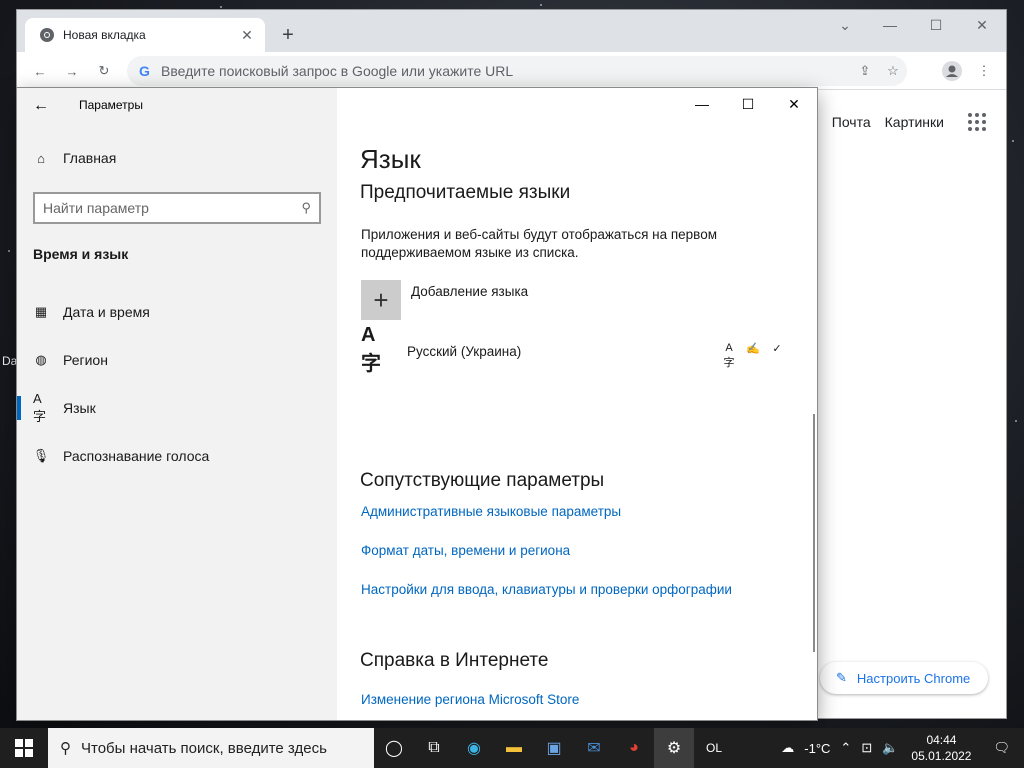 The width and height of the screenshot is (1024, 768). I want to click on mail-icon: ✉, so click(594, 748).